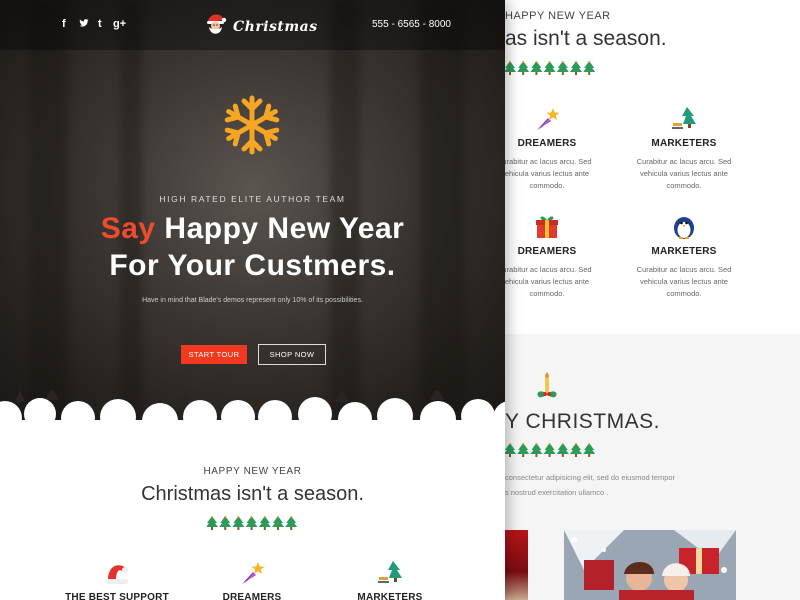 Image resolution: width=800 pixels, height=600 pixels. I want to click on twitter-icon, so click(84, 24).